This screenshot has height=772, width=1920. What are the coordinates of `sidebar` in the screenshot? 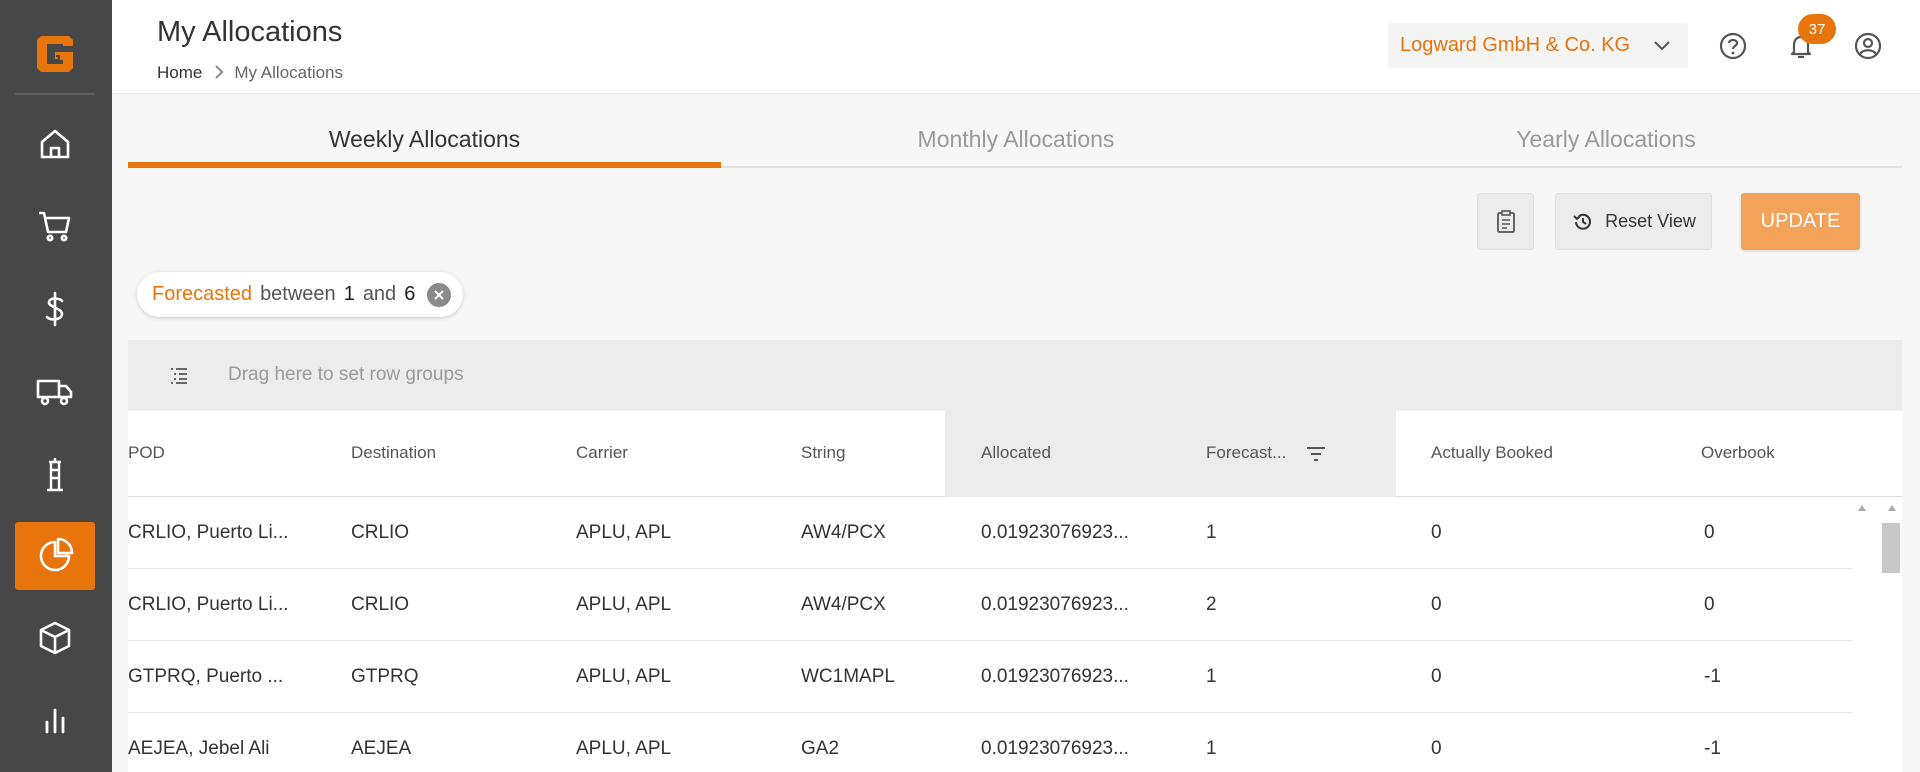 It's located at (56, 386).